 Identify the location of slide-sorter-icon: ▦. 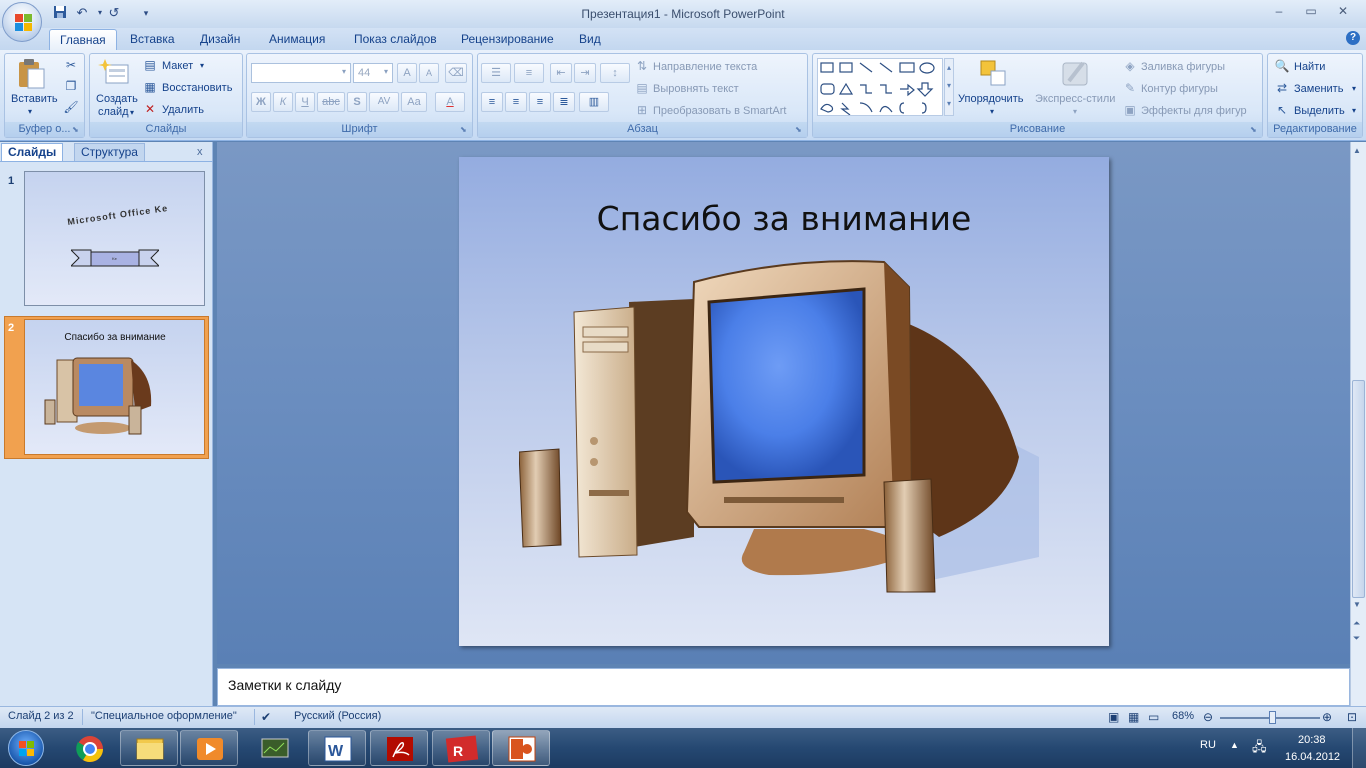
(1133, 717).